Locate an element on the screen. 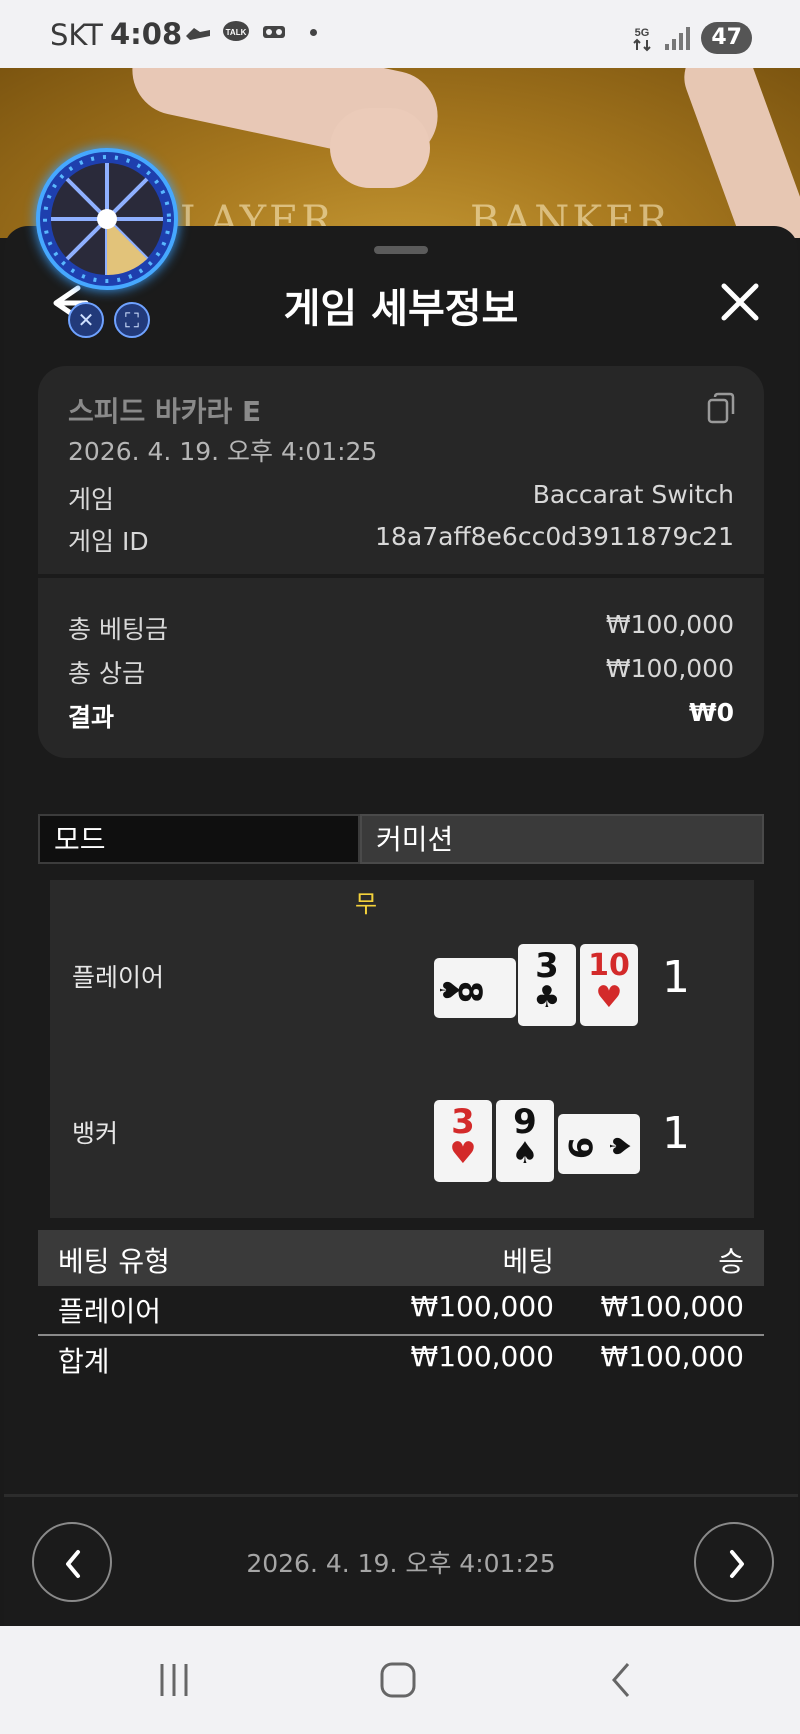 The width and height of the screenshot is (800, 1734). floating-wheel-widget is located at coordinates (107, 219).